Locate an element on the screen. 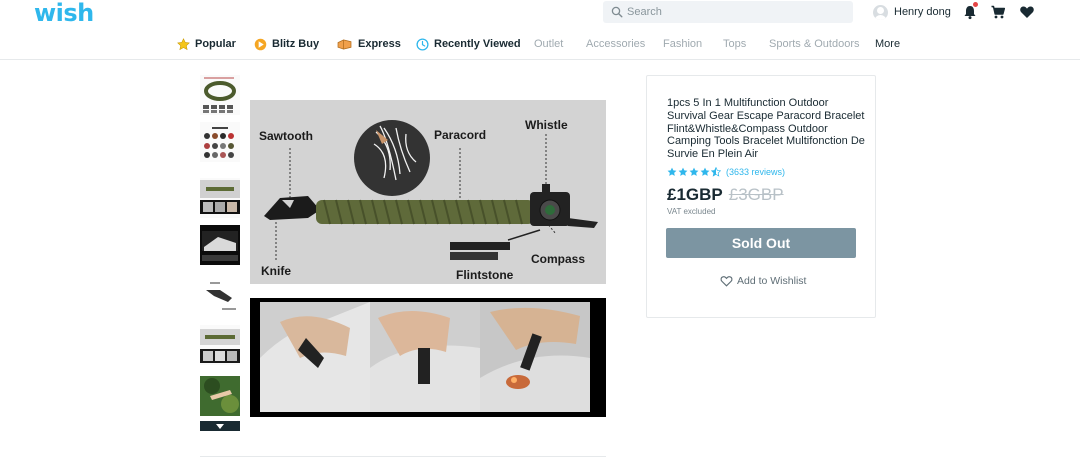 The image size is (1080, 458). review-count: (3633 reviews) is located at coordinates (755, 172).